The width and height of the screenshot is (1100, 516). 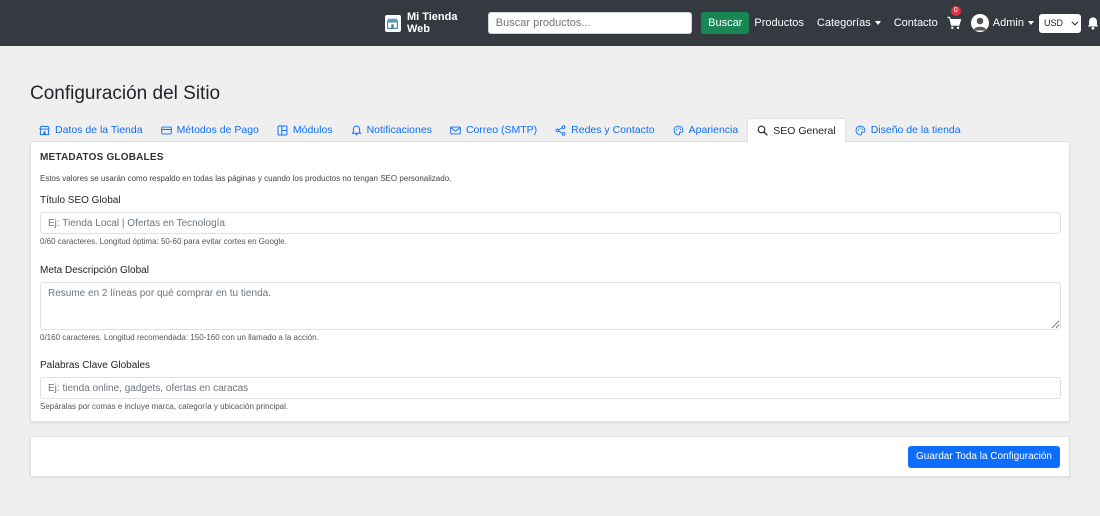 I want to click on tab-label: Diseño de la tienda, so click(x=915, y=130).